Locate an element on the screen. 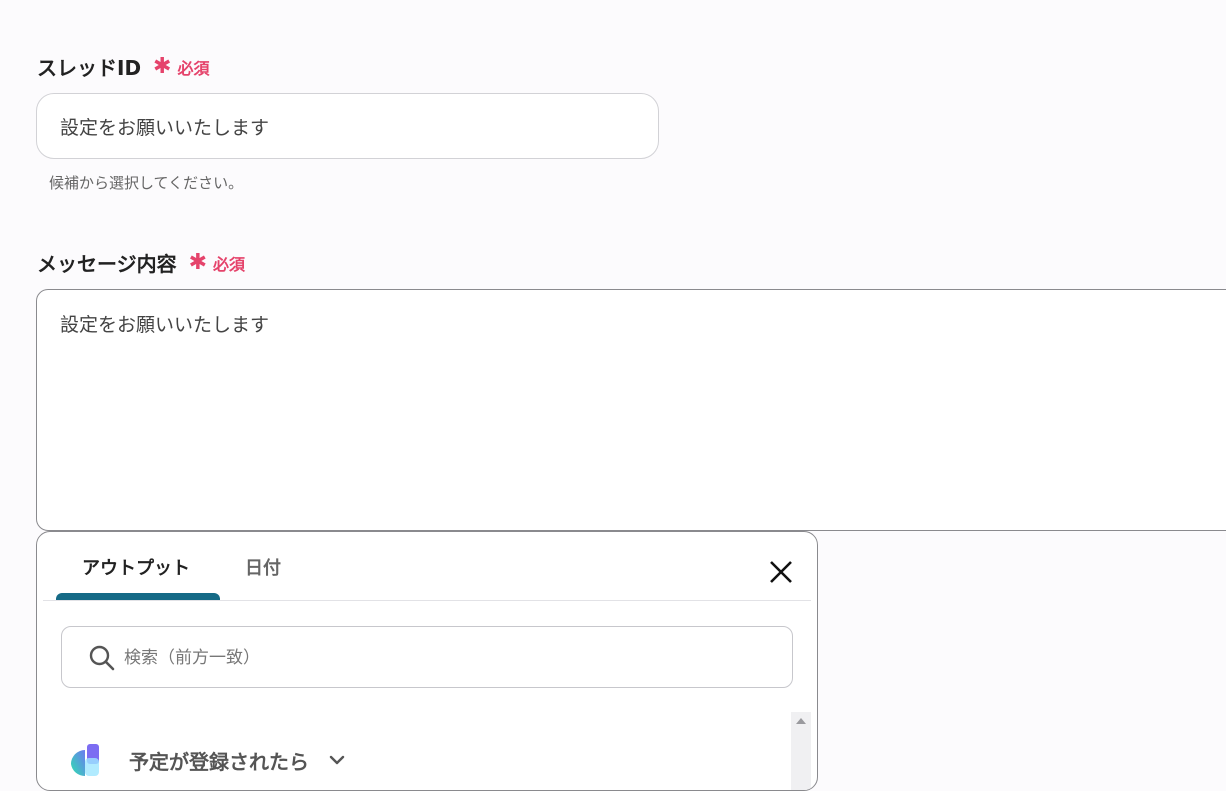  thread-id-label-text: スレッドID is located at coordinates (89, 68).